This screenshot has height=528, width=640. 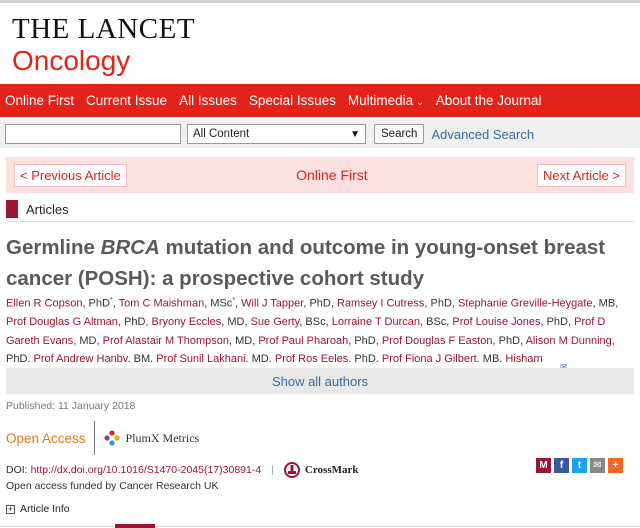 I want to click on section-divider, so click(x=320, y=221).